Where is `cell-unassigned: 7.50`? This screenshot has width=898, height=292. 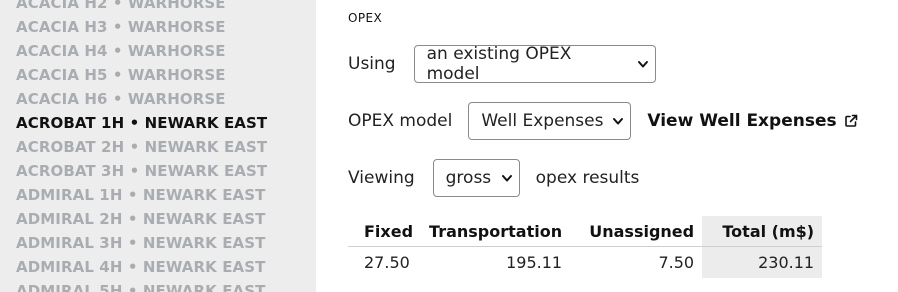 cell-unassigned: 7.50 is located at coordinates (676, 262).